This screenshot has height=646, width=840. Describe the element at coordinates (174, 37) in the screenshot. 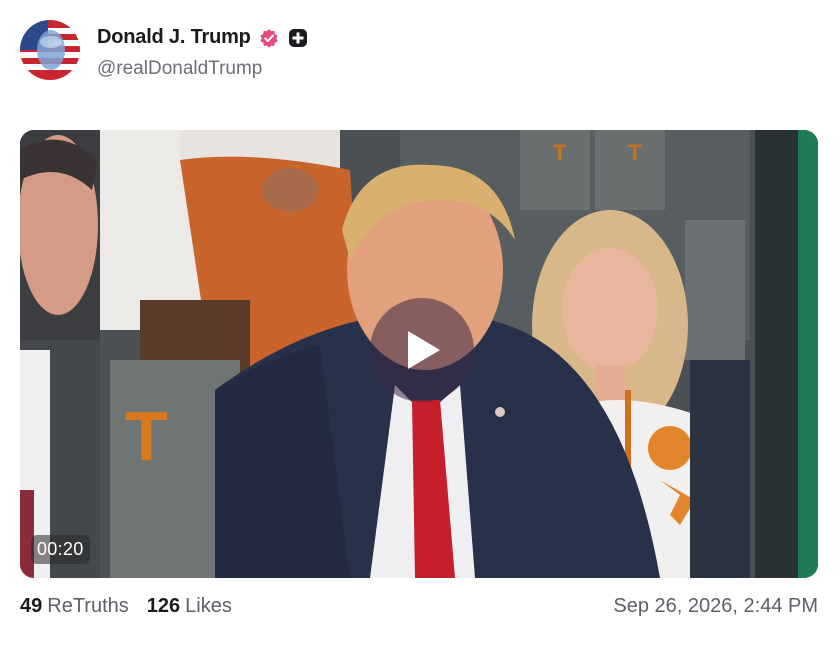

I see `author-display-name: Donald J. Trump` at that location.